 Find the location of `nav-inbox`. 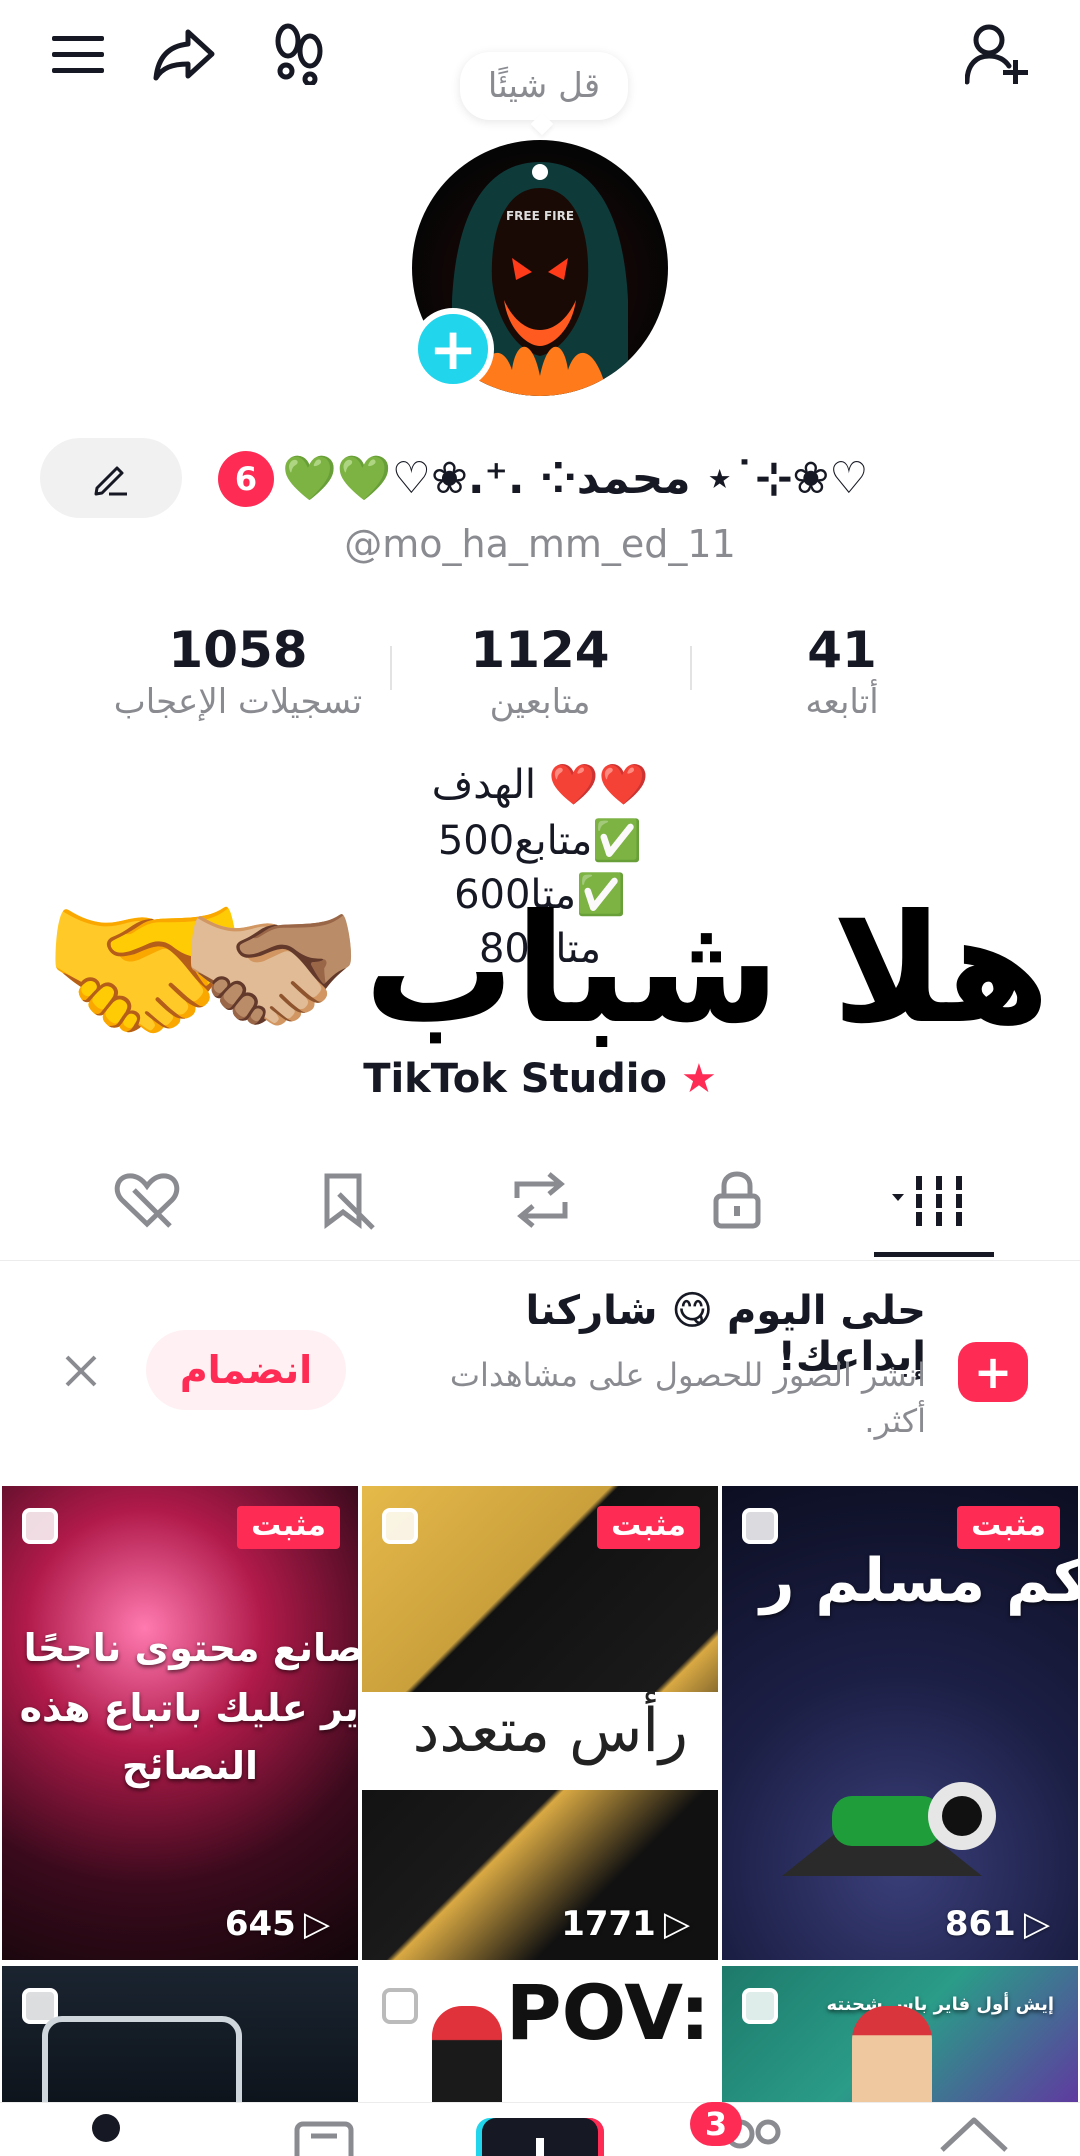

nav-inbox is located at coordinates (324, 2133).